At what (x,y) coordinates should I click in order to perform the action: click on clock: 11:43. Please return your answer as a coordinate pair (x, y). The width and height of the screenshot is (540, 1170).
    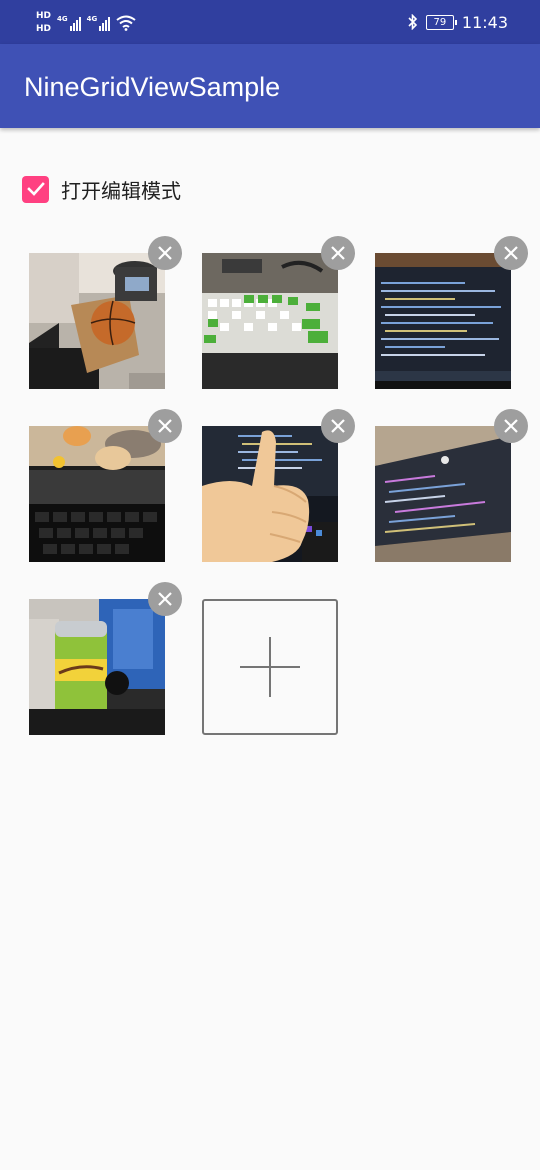
    Looking at the image, I should click on (484, 22).